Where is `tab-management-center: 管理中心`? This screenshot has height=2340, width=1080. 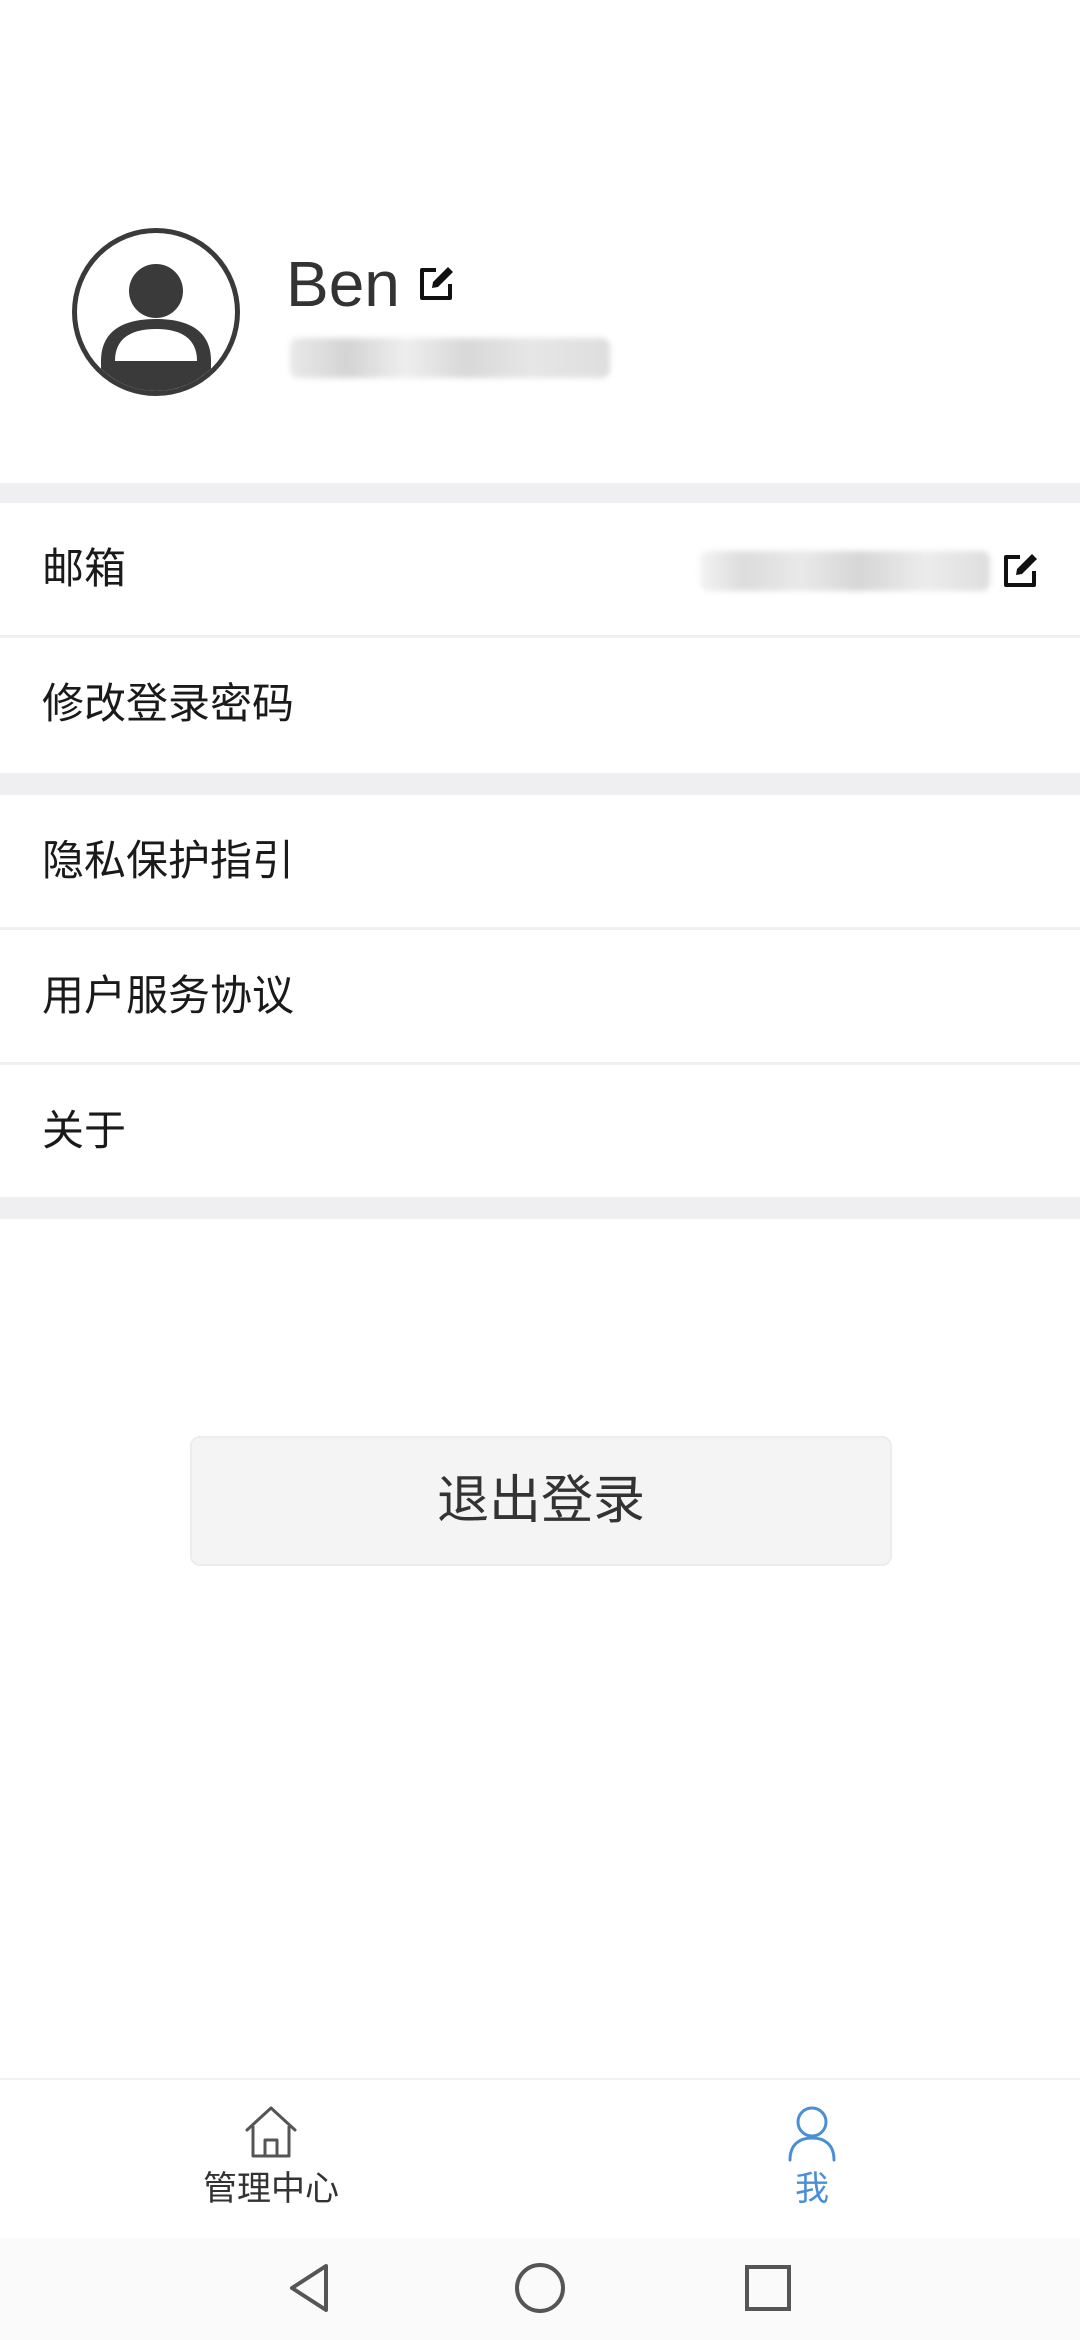
tab-management-center: 管理中心 is located at coordinates (271, 2160).